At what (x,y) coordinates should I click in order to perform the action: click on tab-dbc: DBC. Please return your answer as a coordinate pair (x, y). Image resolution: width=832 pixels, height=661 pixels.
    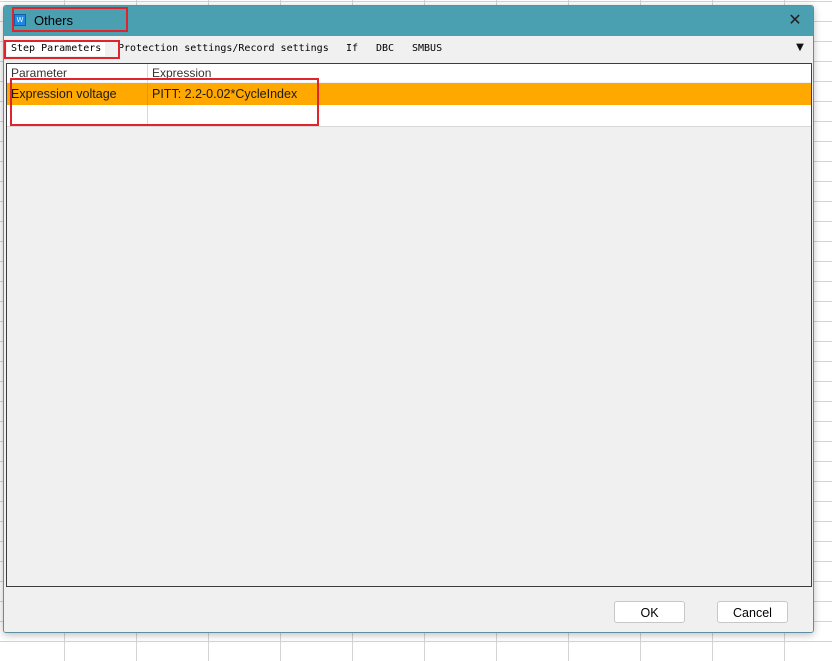
    Looking at the image, I should click on (385, 49).